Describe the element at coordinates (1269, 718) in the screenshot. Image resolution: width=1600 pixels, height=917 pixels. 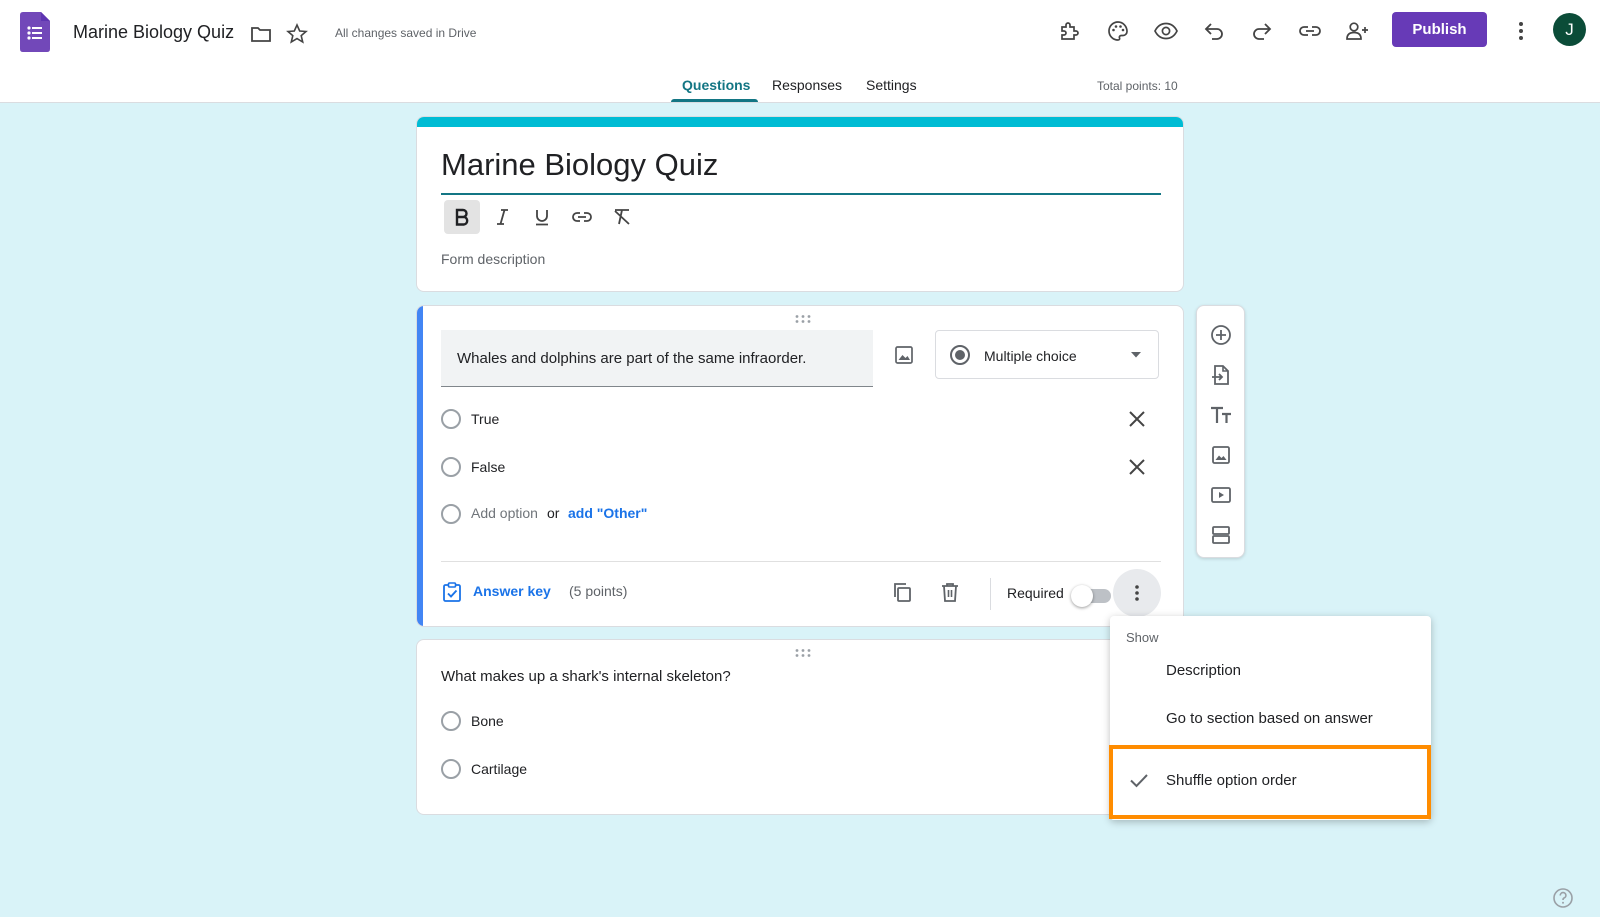
I see `menu-item-go-to-section: Go to section based on answer` at that location.